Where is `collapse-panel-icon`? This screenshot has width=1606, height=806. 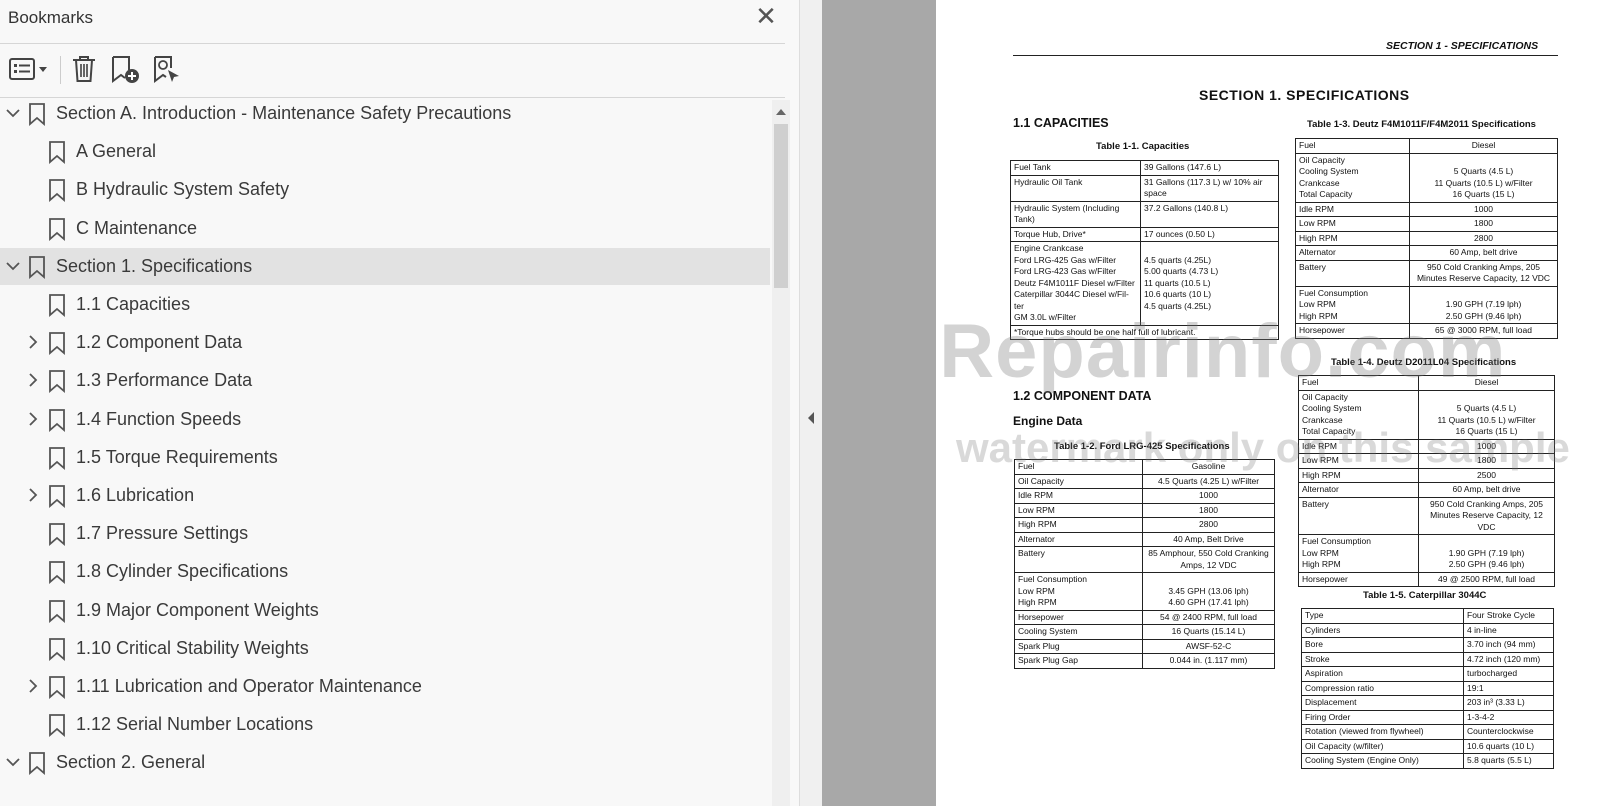 collapse-panel-icon is located at coordinates (811, 418).